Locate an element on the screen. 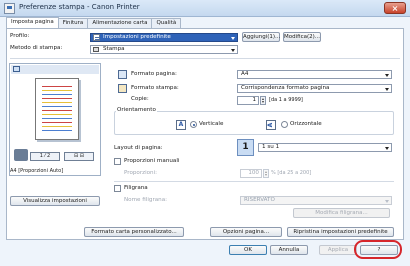  manual-scaling-checkbox is located at coordinates (117, 161).